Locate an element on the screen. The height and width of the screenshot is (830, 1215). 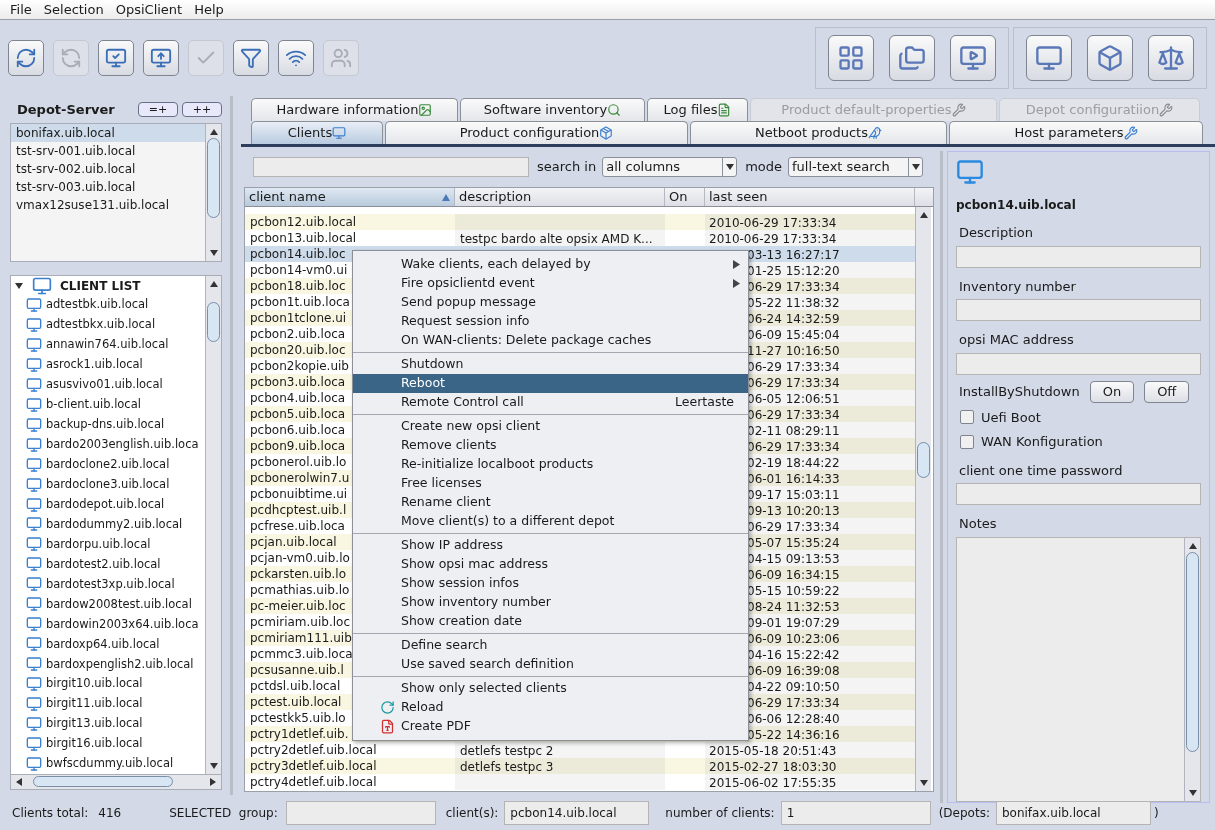
table-cell-text: pcbon1t.uib.loca is located at coordinates (300, 302).